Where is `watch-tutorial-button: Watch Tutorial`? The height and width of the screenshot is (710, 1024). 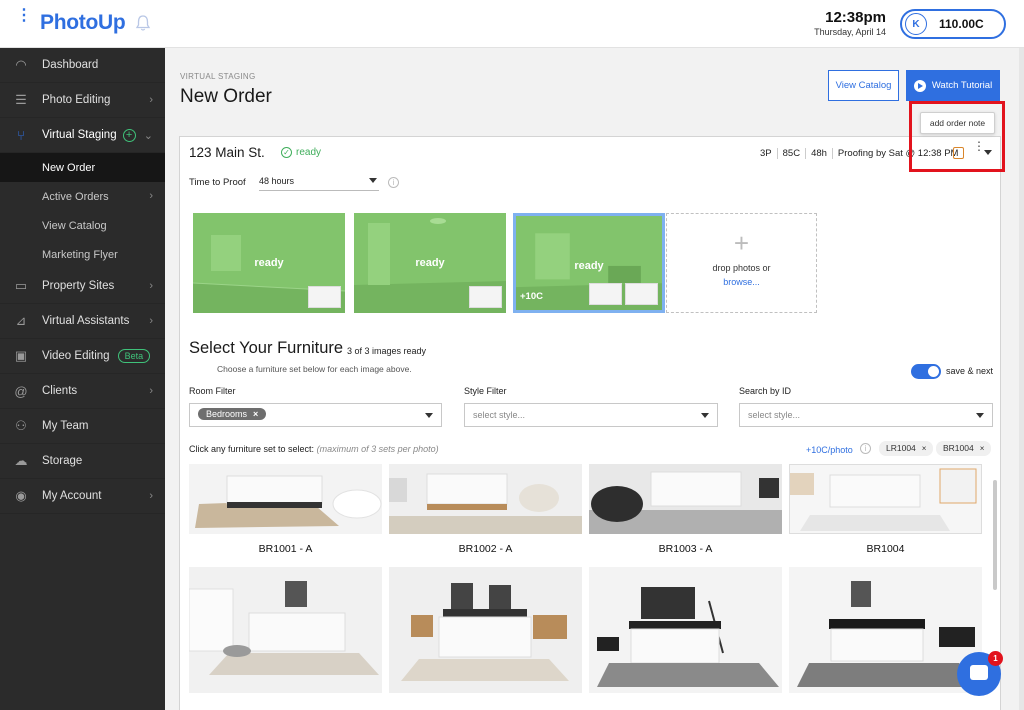
watch-tutorial-button: Watch Tutorial is located at coordinates (953, 85).